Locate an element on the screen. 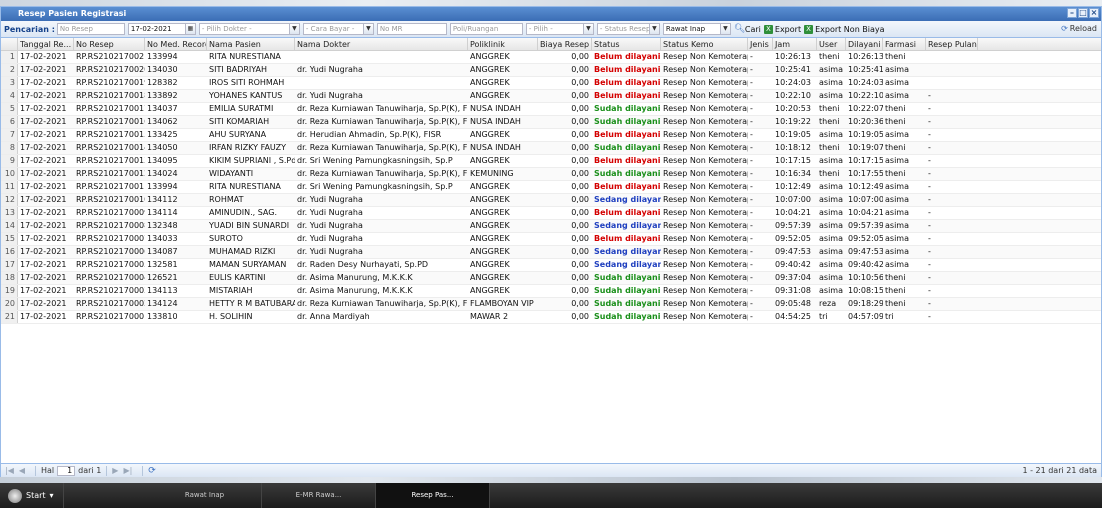 The image size is (1102, 508). payment-select: - Cara Bayar - ▼ is located at coordinates (338, 29).